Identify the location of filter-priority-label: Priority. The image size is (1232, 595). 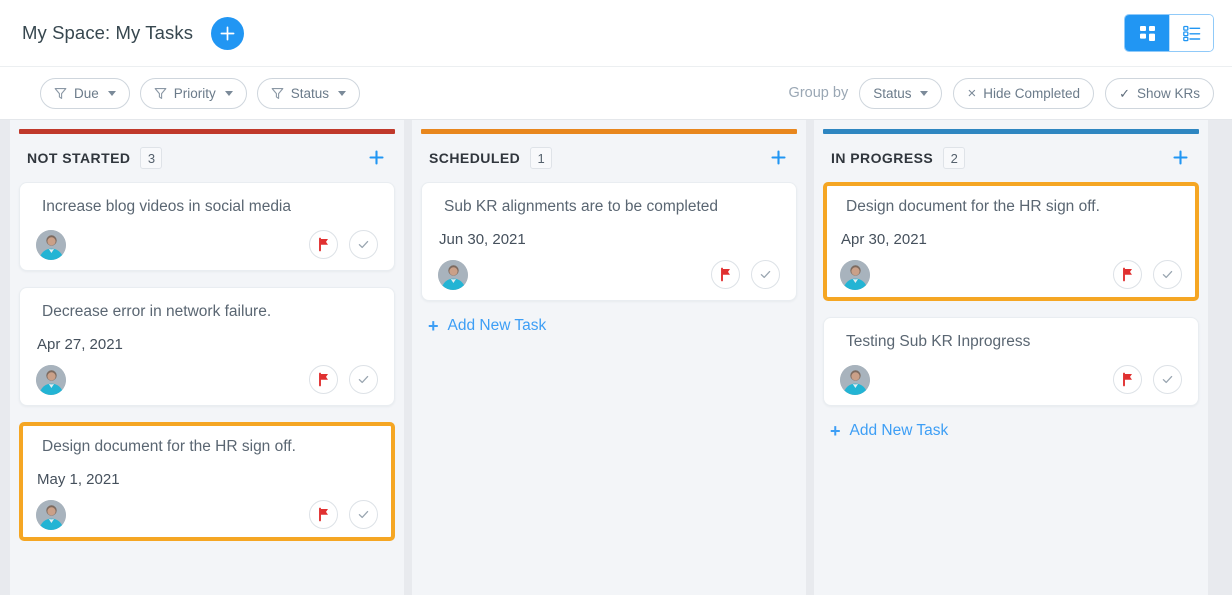
(194, 93).